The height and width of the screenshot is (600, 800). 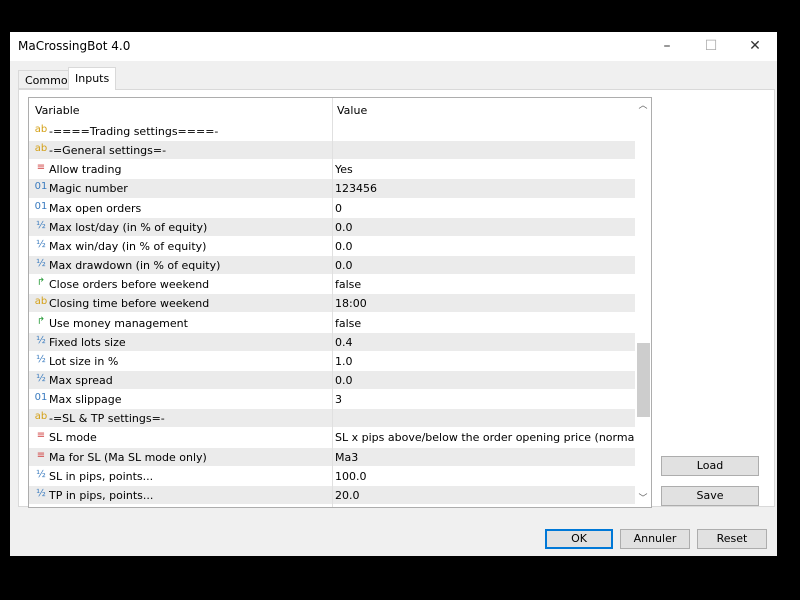 What do you see at coordinates (643, 499) in the screenshot?
I see `scroll-down-arrow-icon: ﹀` at bounding box center [643, 499].